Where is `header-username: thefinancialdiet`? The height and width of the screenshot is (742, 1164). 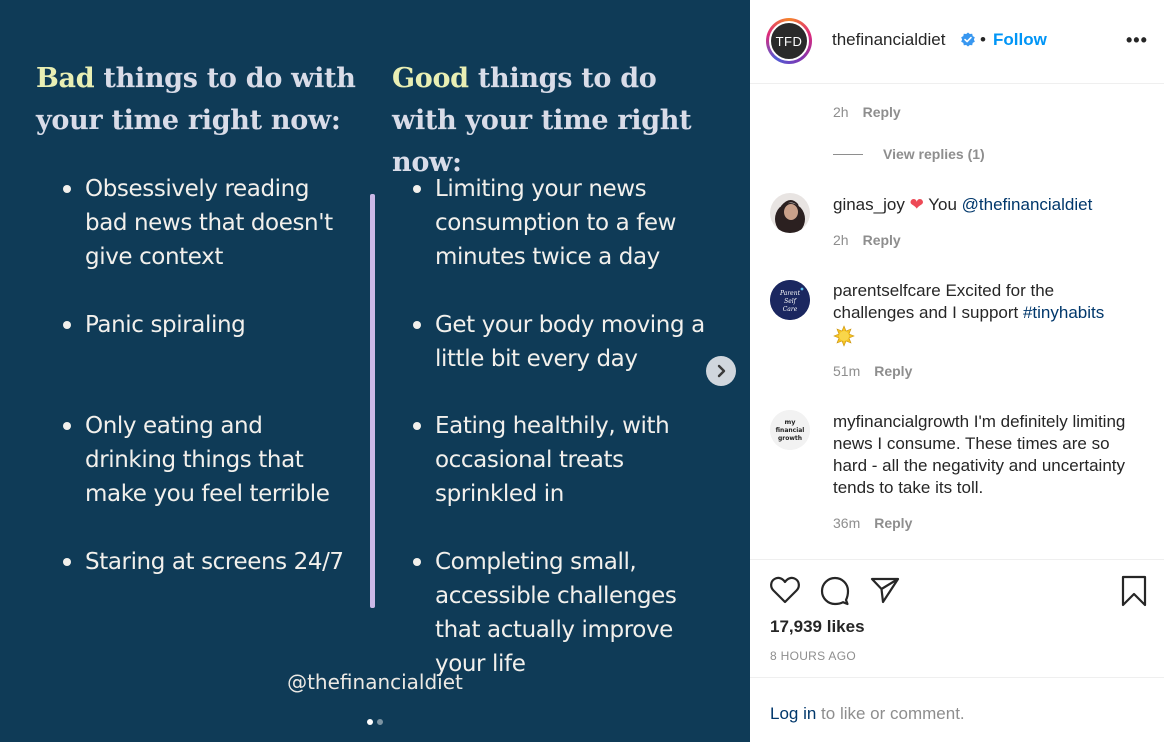 header-username: thefinancialdiet is located at coordinates (888, 40).